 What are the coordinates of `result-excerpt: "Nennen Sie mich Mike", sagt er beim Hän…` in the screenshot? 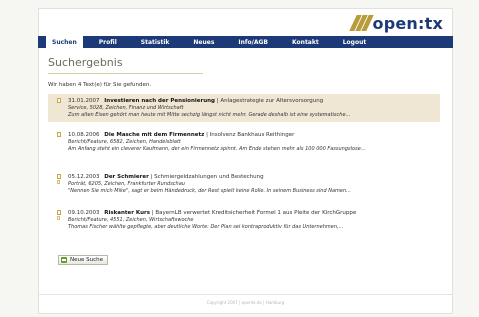 It's located at (209, 191).